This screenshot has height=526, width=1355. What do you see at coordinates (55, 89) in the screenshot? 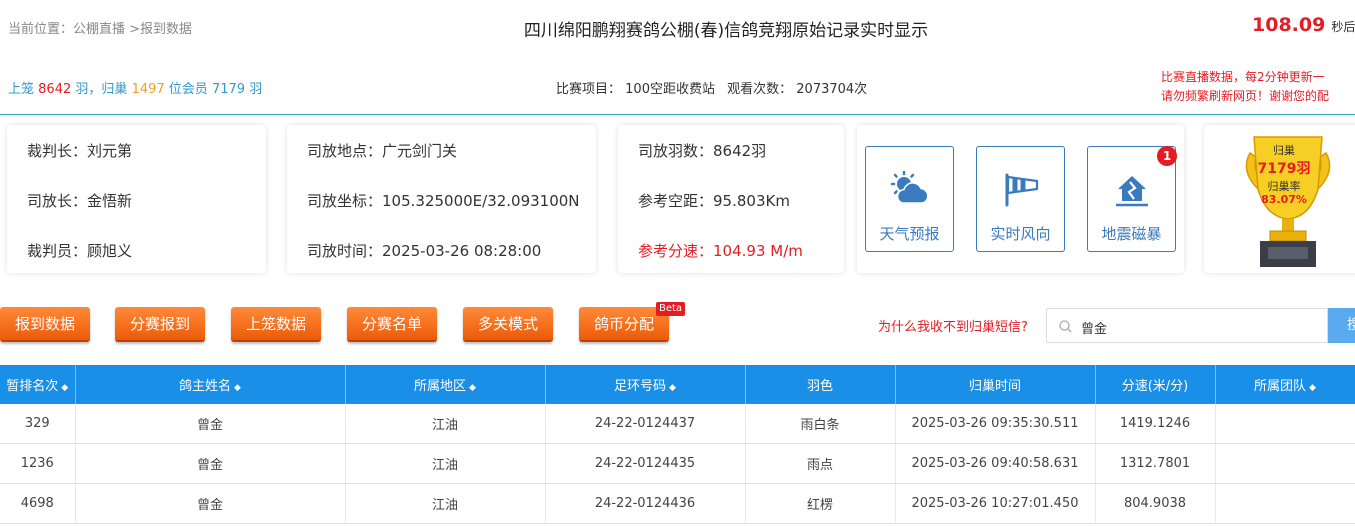
I see `shanglong-count: 8642` at bounding box center [55, 89].